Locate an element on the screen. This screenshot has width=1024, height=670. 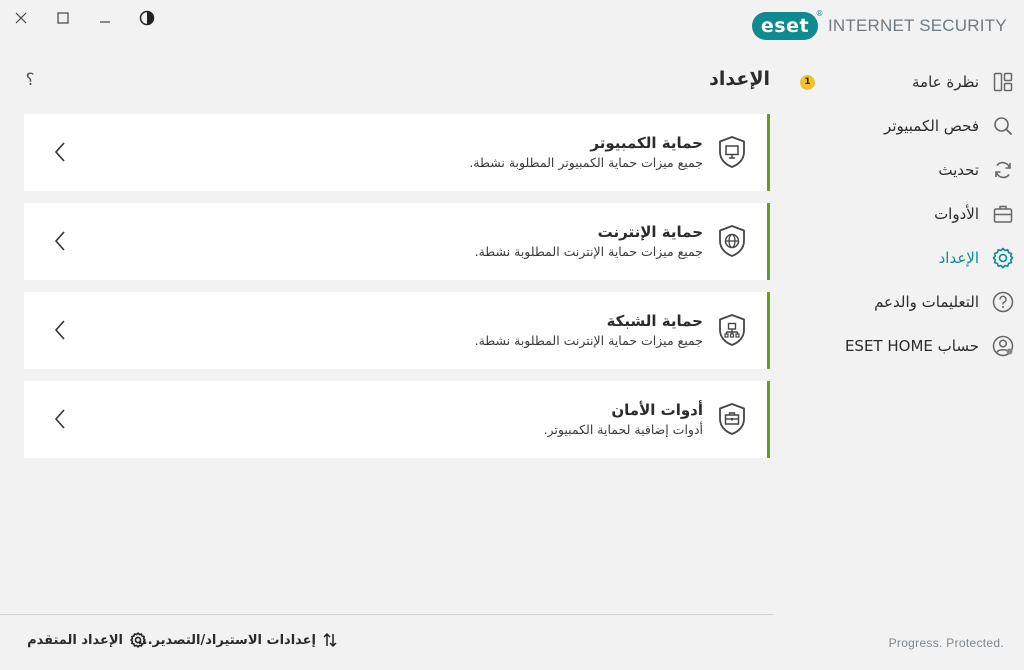
maximize-icon is located at coordinates (63, 18).